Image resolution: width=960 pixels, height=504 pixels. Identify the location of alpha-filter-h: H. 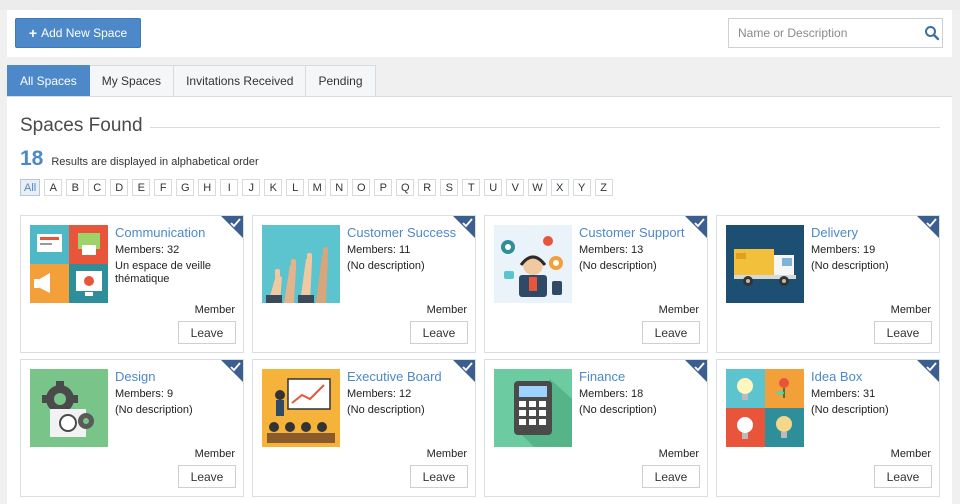
(207, 187).